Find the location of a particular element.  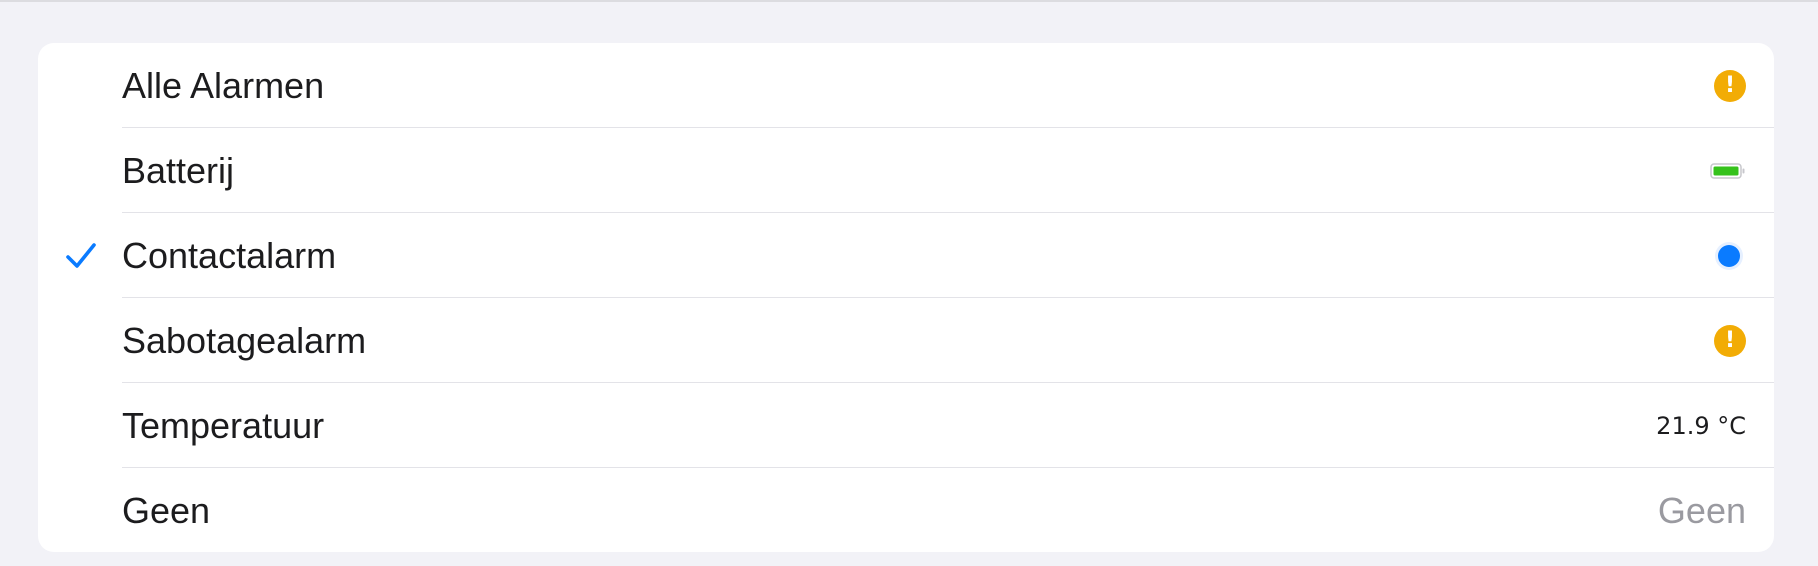

list-item-label: Batterij is located at coordinates (178, 170).